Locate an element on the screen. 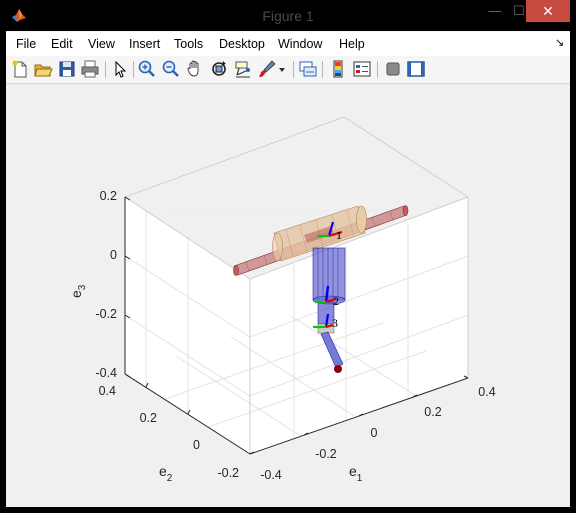 This screenshot has height=513, width=576. menu-tools: Tools is located at coordinates (188, 44).